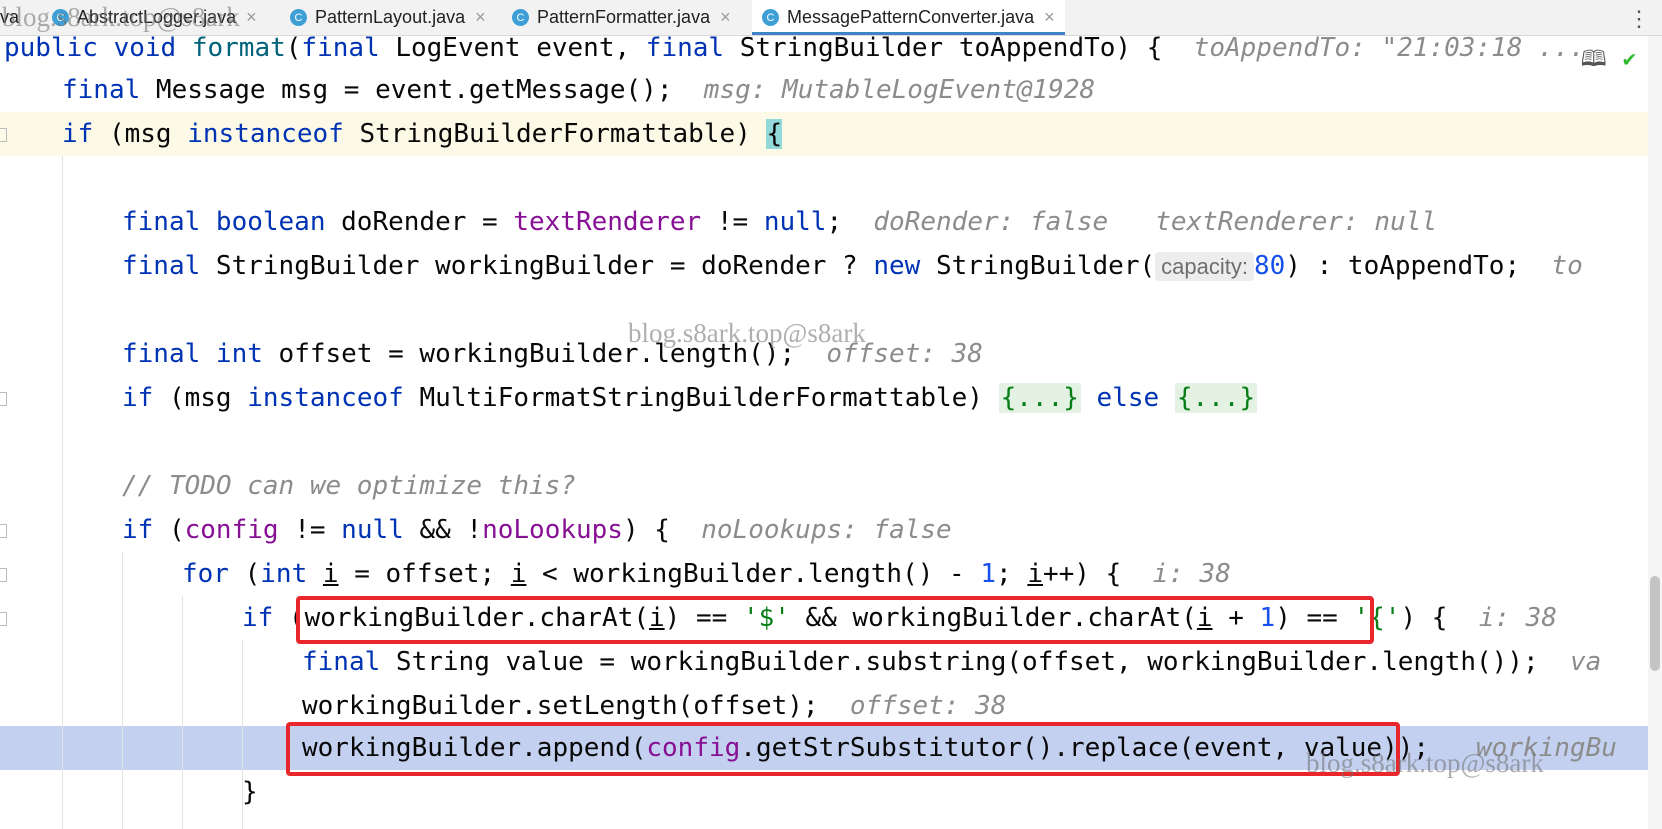 The width and height of the screenshot is (1662, 829). I want to click on debug-value-hint: msg: MutableLogEvent@1928, so click(899, 90).